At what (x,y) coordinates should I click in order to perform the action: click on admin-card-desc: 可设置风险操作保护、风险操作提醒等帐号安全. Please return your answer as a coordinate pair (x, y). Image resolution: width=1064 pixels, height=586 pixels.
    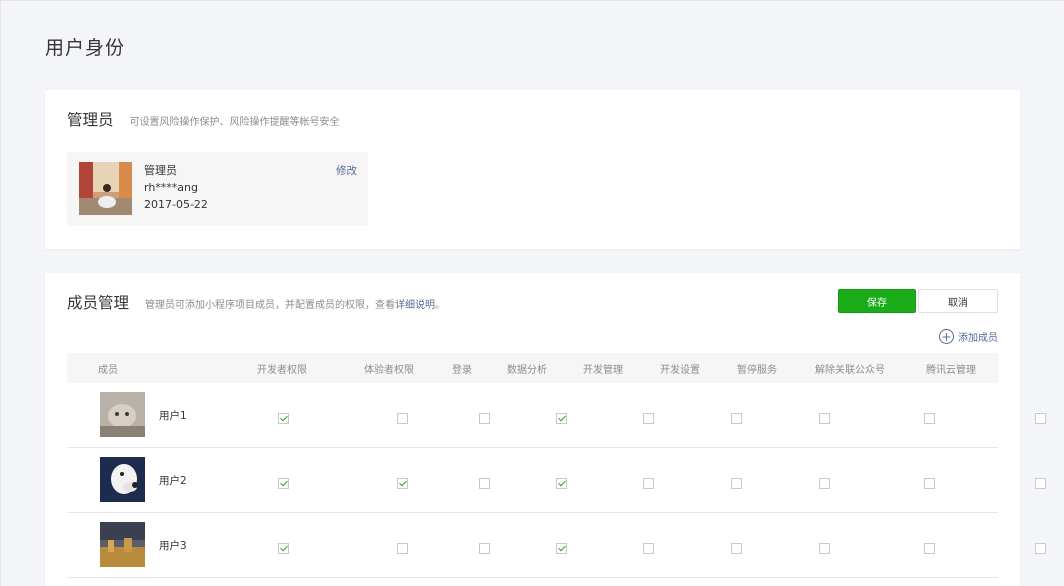
    Looking at the image, I should click on (234, 122).